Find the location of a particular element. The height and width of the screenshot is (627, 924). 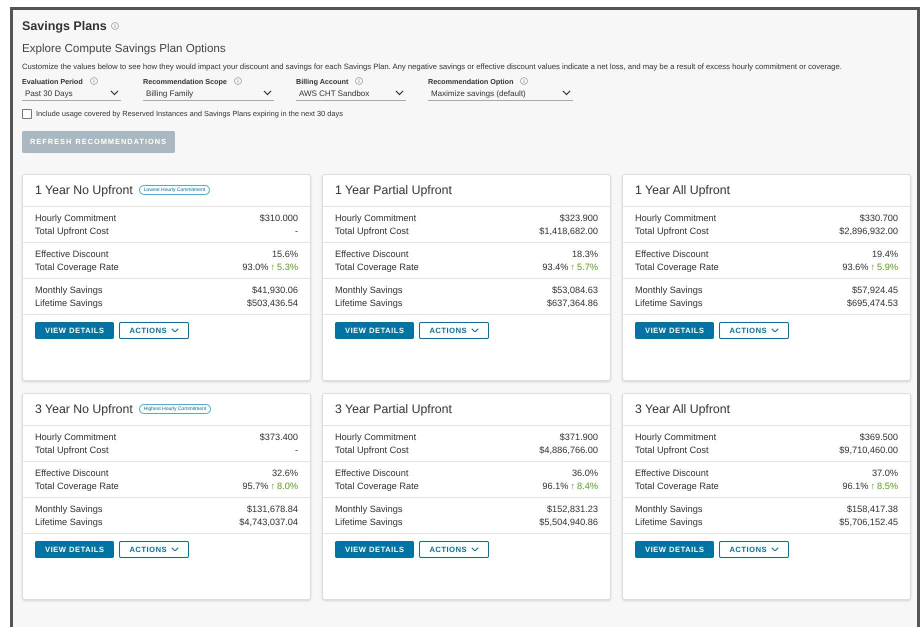

metric-value: 32.6% is located at coordinates (285, 473).